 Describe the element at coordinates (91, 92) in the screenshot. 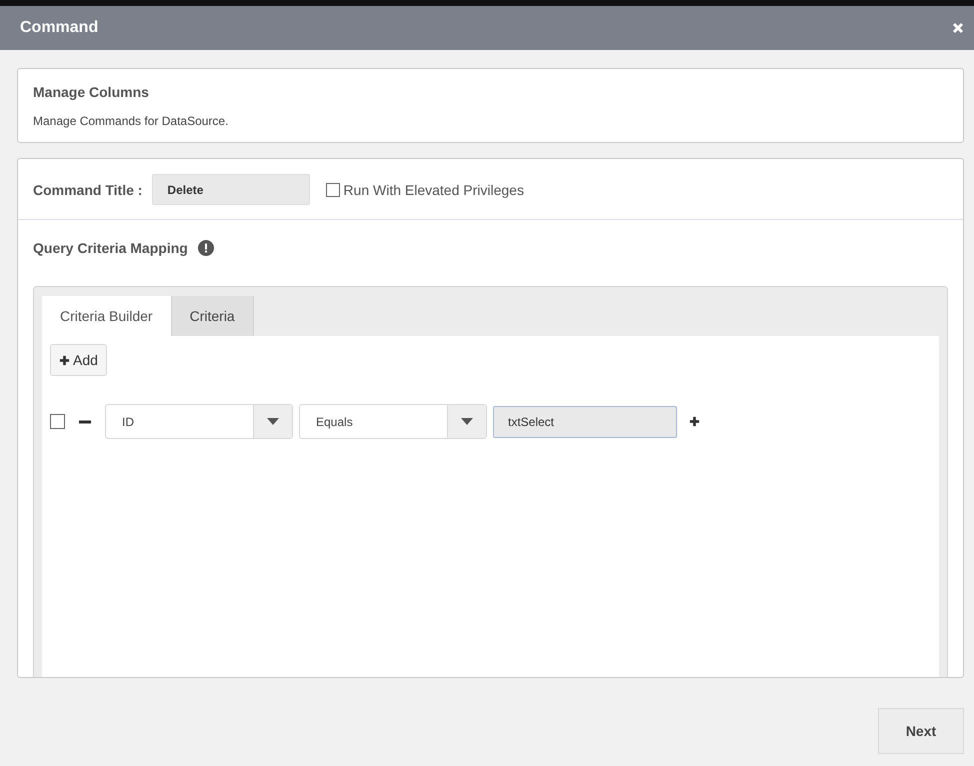

I see `card-title: Manage Columns` at that location.